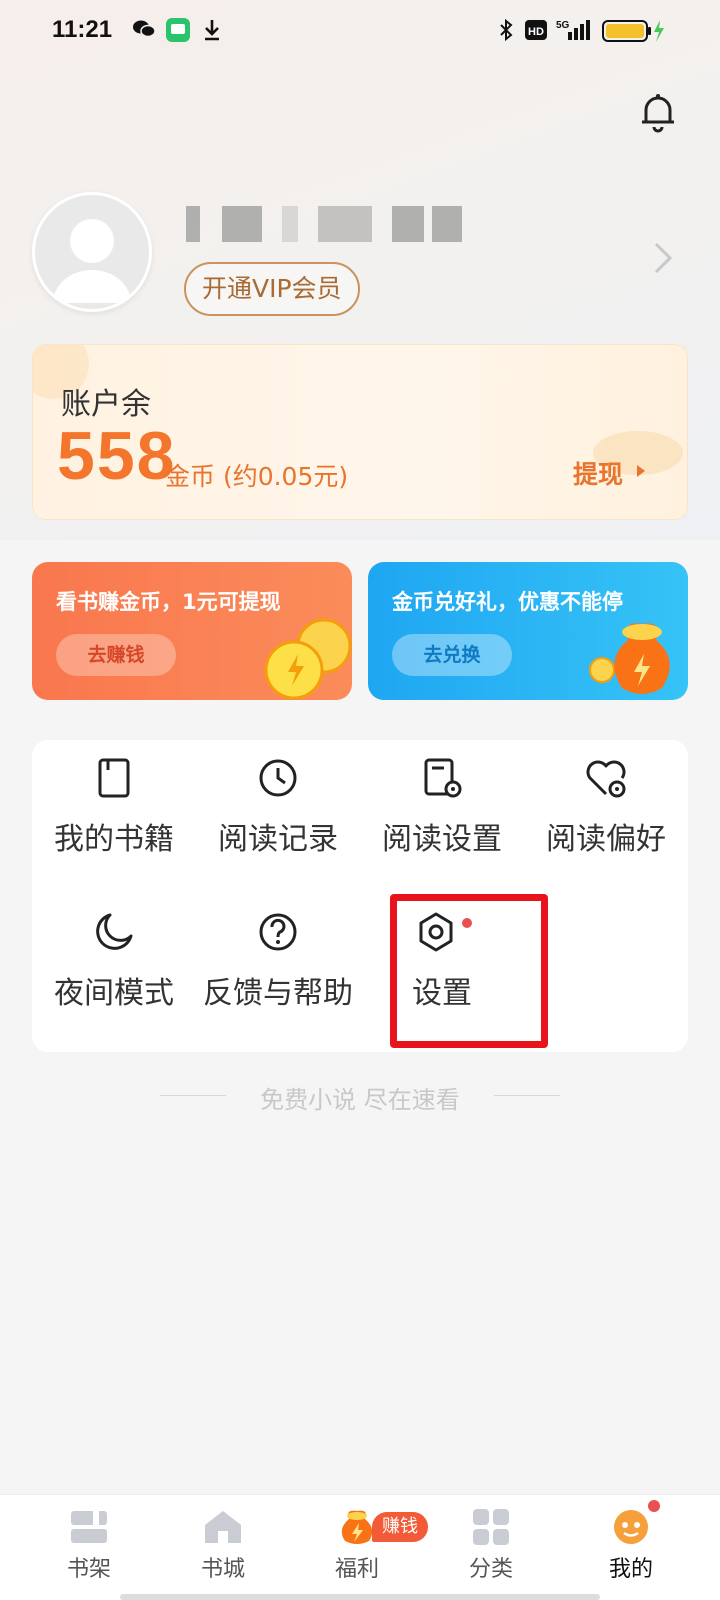 The width and height of the screenshot is (720, 1600). What do you see at coordinates (490, 1569) in the screenshot?
I see `nav-label: 分类` at bounding box center [490, 1569].